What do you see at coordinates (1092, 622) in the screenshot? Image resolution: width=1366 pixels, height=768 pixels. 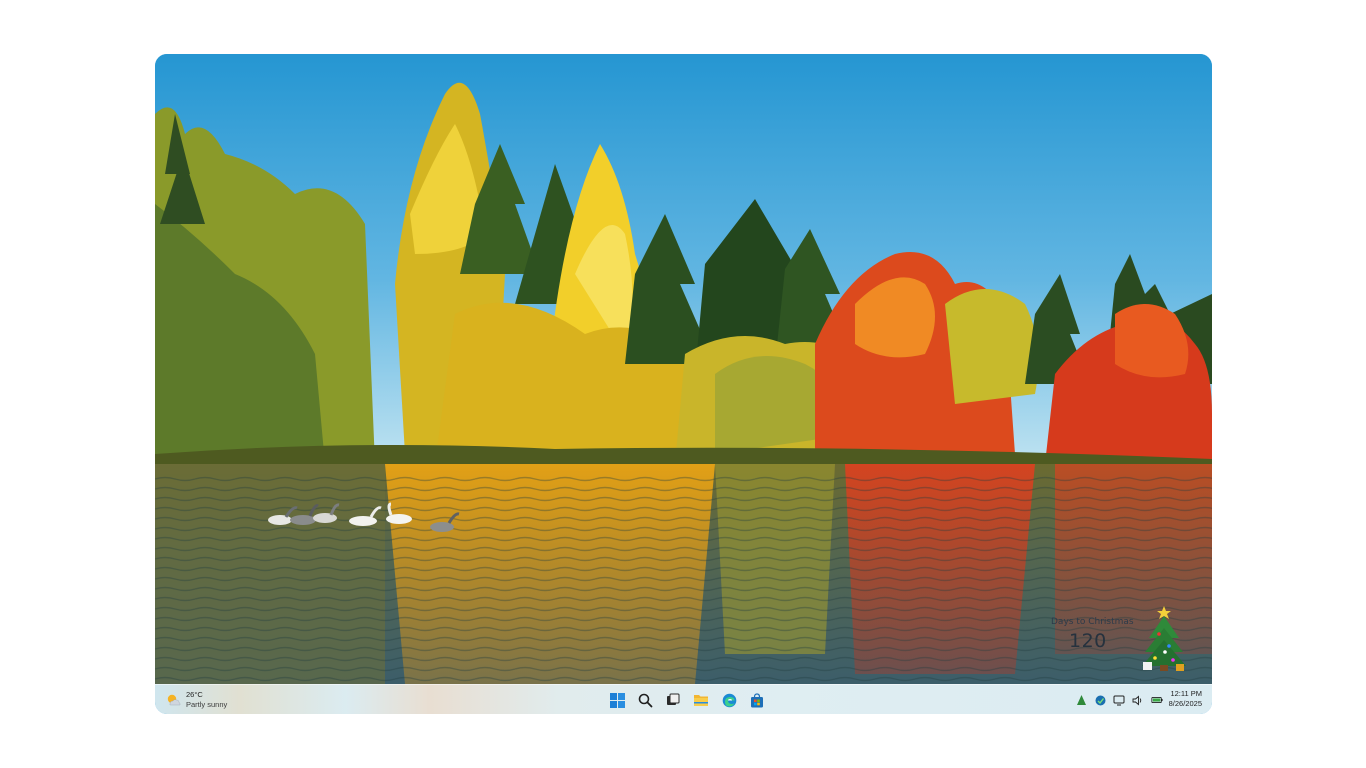 I see `widget-label: Days to Christmas` at bounding box center [1092, 622].